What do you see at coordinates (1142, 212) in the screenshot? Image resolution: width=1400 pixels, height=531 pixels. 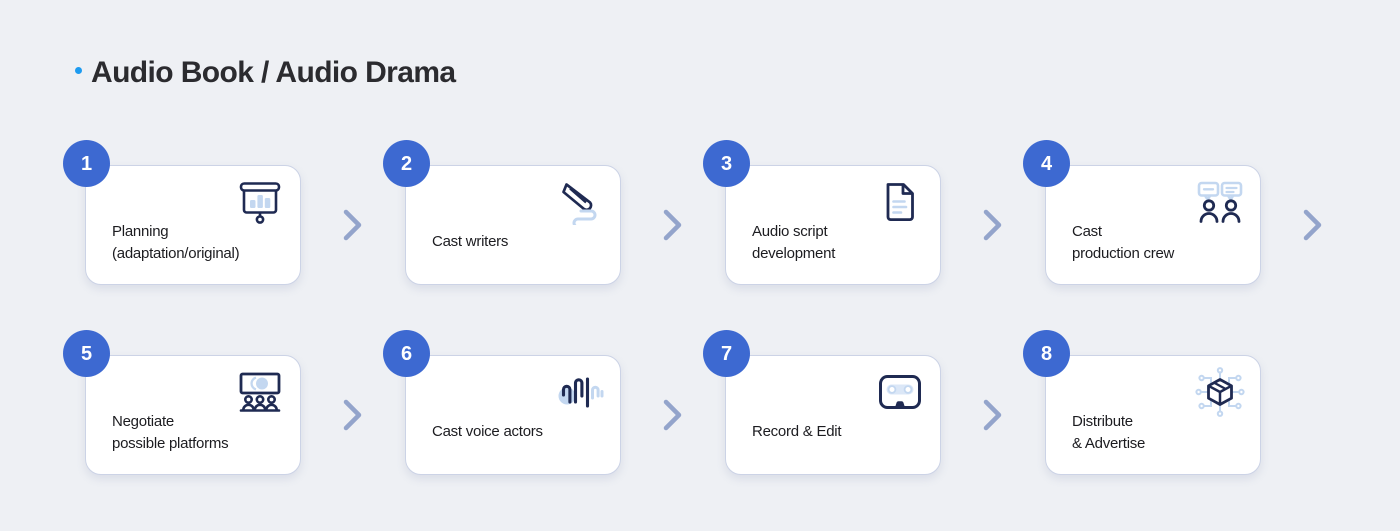 I see `flow-step-4: 4 Cast production crew` at bounding box center [1142, 212].